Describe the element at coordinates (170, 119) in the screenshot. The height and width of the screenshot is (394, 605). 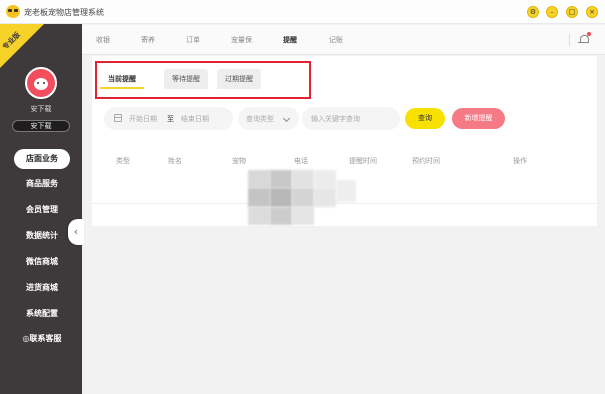
I see `date-to-label: 至` at that location.